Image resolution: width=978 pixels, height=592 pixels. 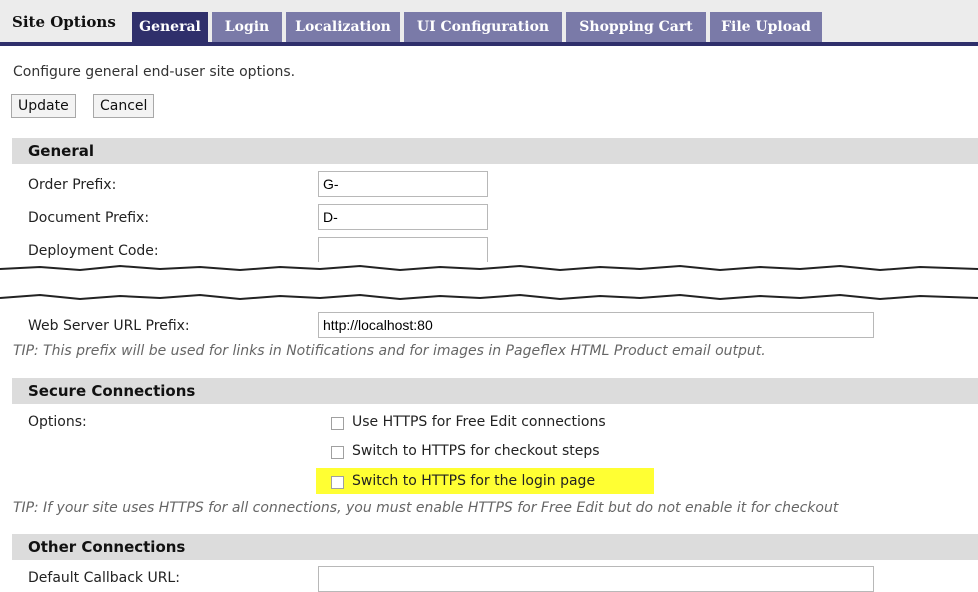 I want to click on checkbox-login-https, so click(x=337, y=482).